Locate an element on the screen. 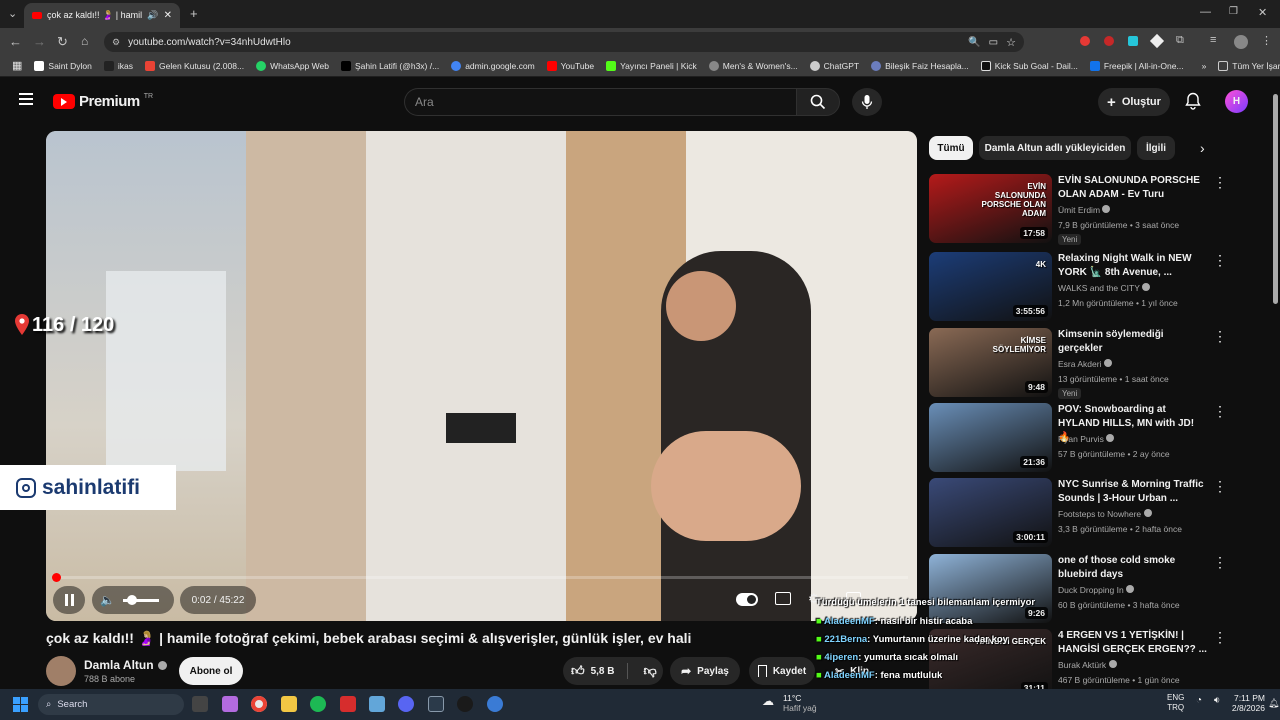 Image resolution: width=1280 pixels, height=720 pixels. hamburger-menu-icon is located at coordinates (26, 99).